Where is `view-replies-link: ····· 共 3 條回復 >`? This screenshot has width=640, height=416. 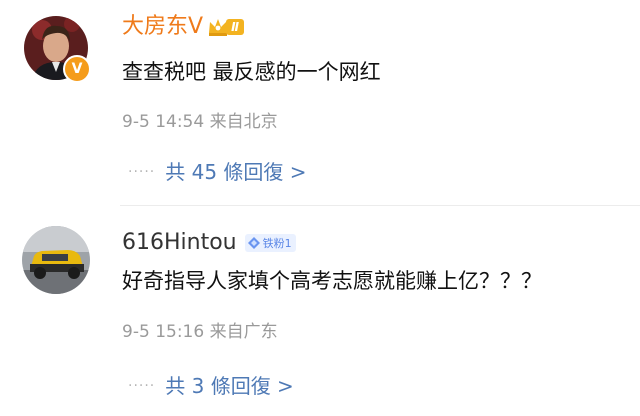 view-replies-link: ····· 共 3 條回復 > is located at coordinates (211, 386).